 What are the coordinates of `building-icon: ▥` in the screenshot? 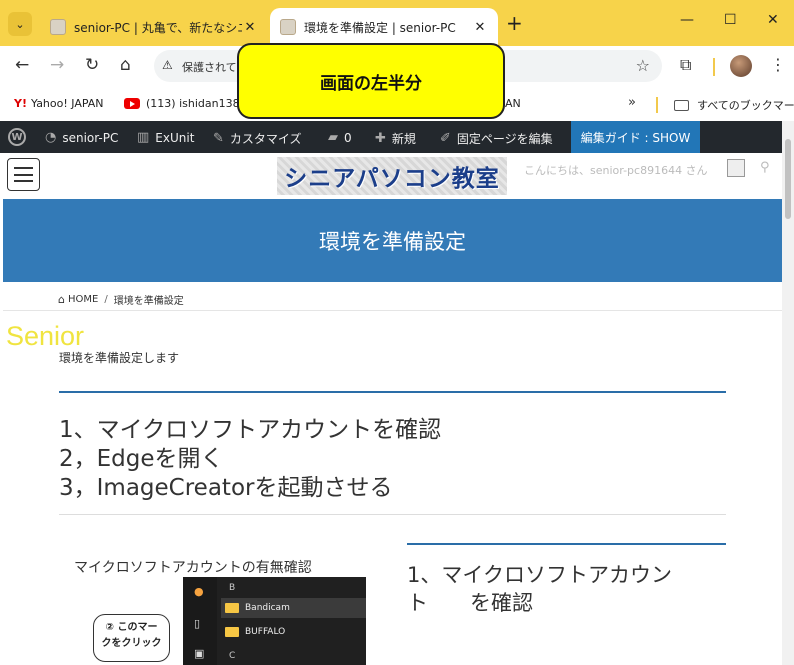 It's located at (143, 137).